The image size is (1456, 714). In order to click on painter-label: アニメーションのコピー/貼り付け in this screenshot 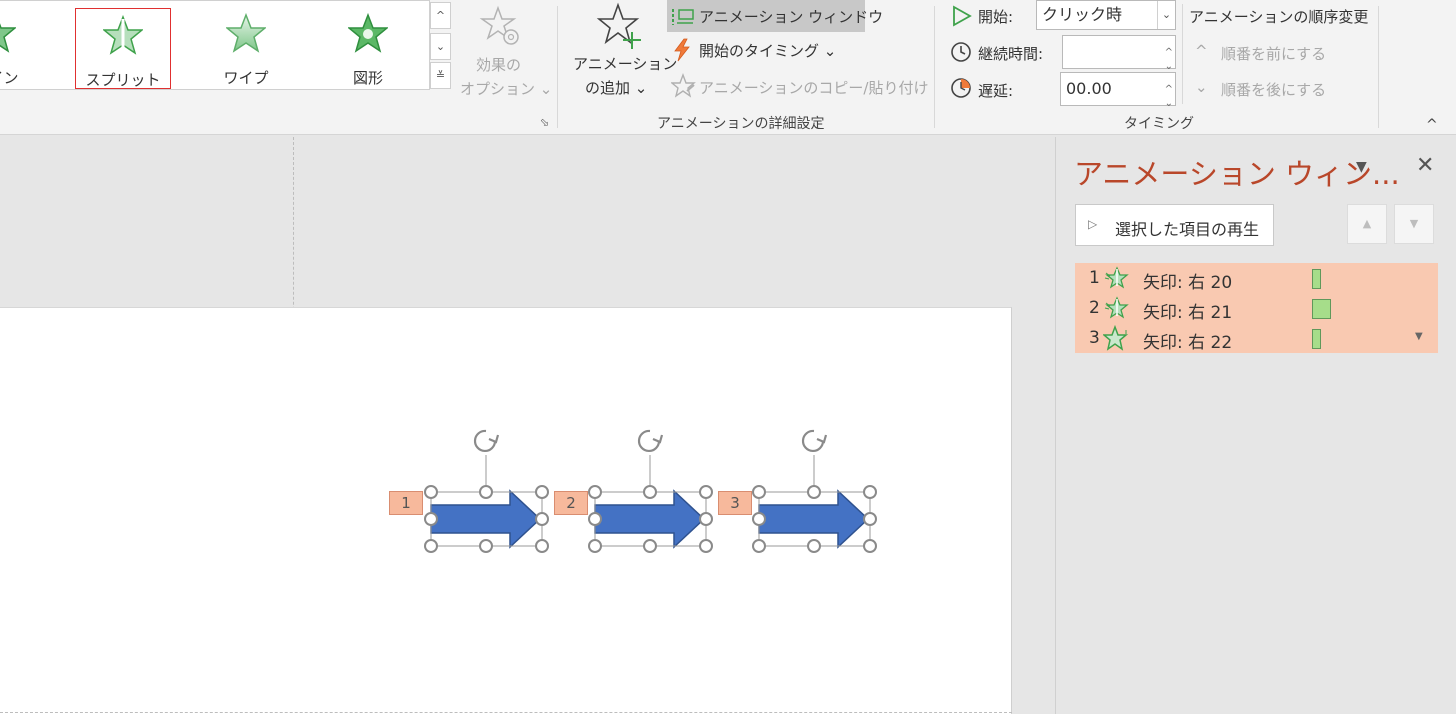, I will do `click(814, 88)`.